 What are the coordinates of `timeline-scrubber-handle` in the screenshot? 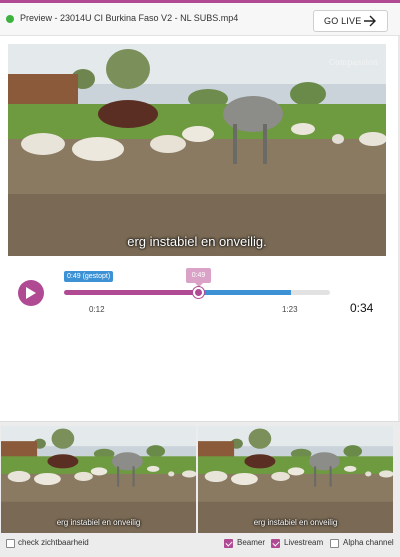 It's located at (198, 292).